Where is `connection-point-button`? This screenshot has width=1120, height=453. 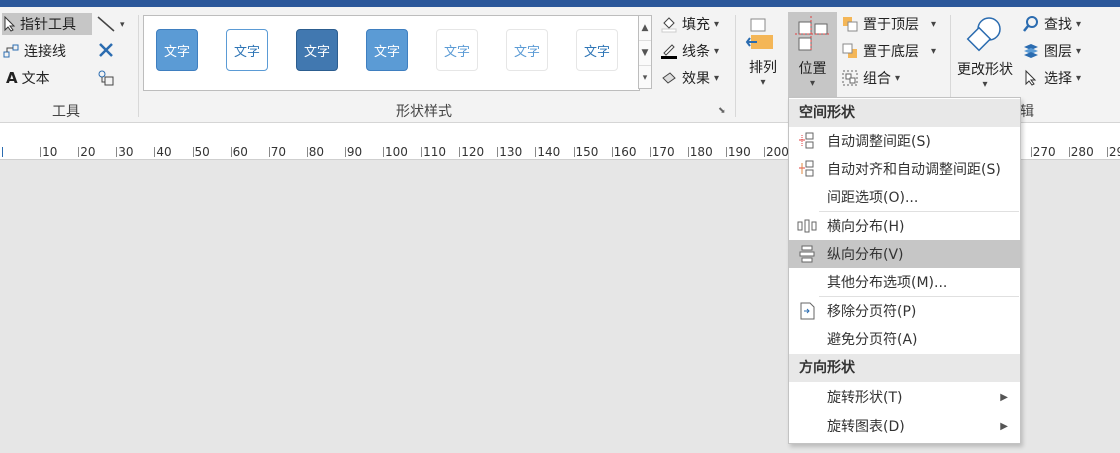
connection-point-button is located at coordinates (106, 80).